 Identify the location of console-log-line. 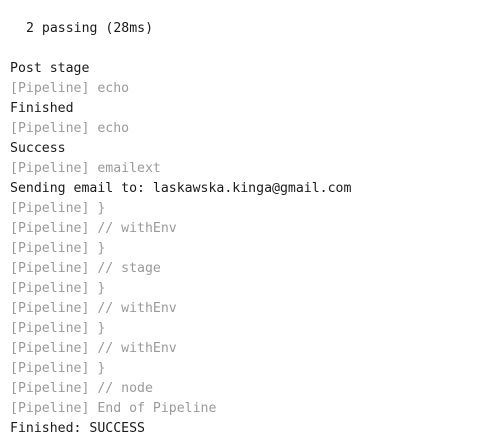
(254, 49).